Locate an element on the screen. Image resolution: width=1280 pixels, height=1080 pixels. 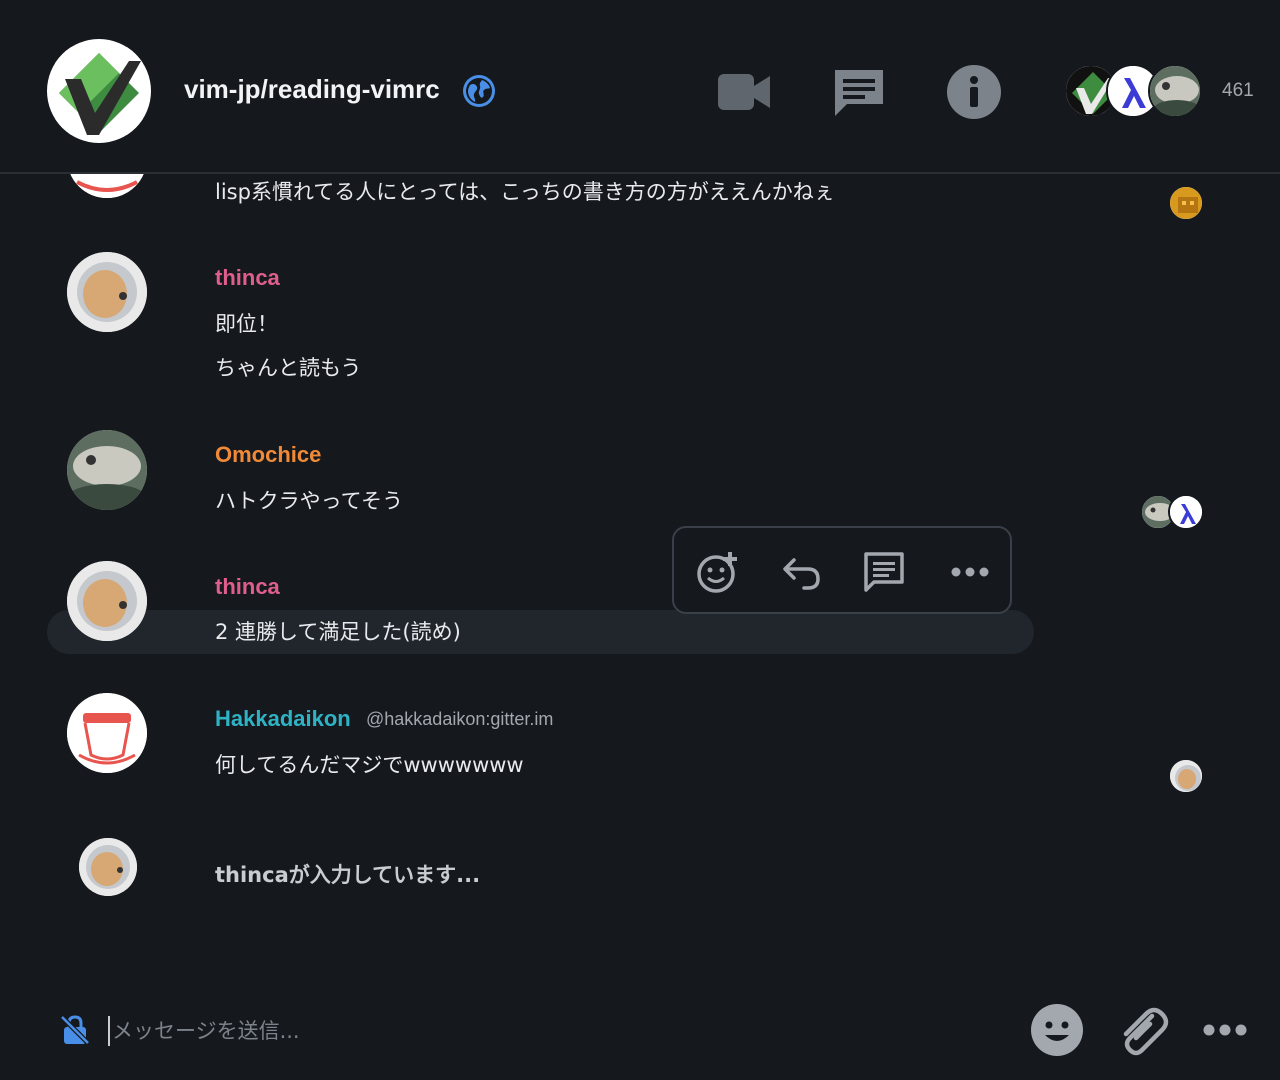
message-action-bar is located at coordinates (842, 570).